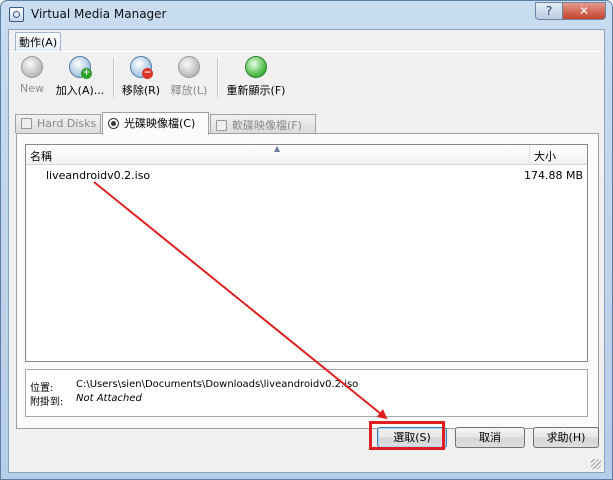  Describe the element at coordinates (113, 123) in the screenshot. I see `cd-icon` at that location.